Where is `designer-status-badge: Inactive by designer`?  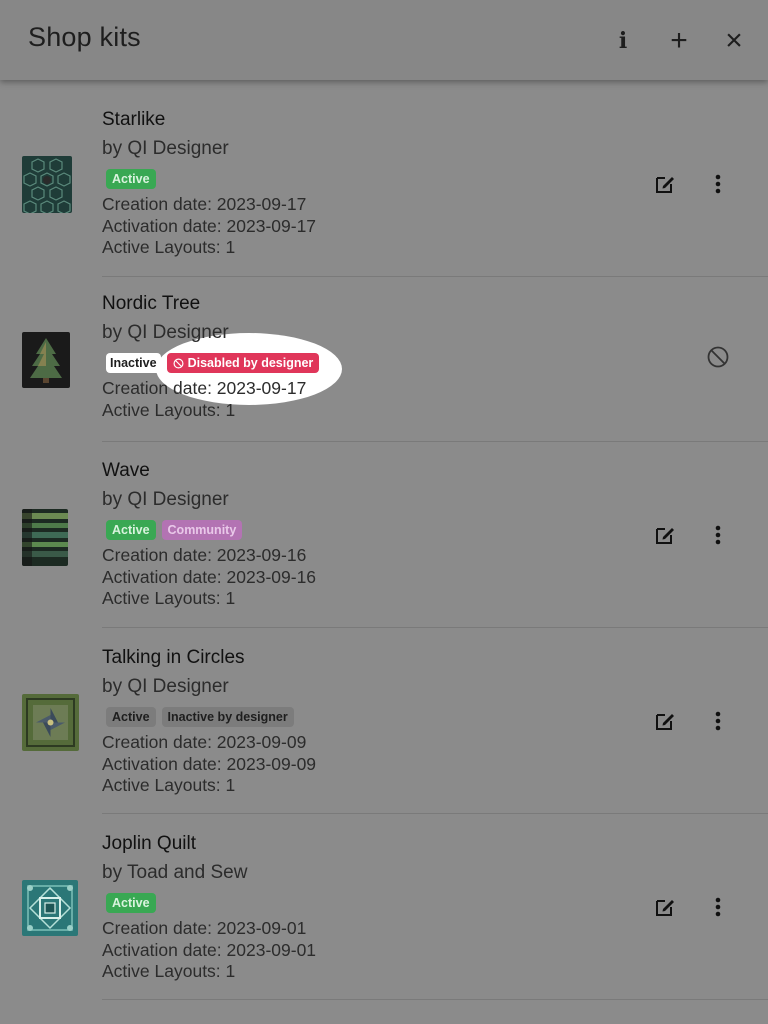
designer-status-badge: Inactive by designer is located at coordinates (227, 717).